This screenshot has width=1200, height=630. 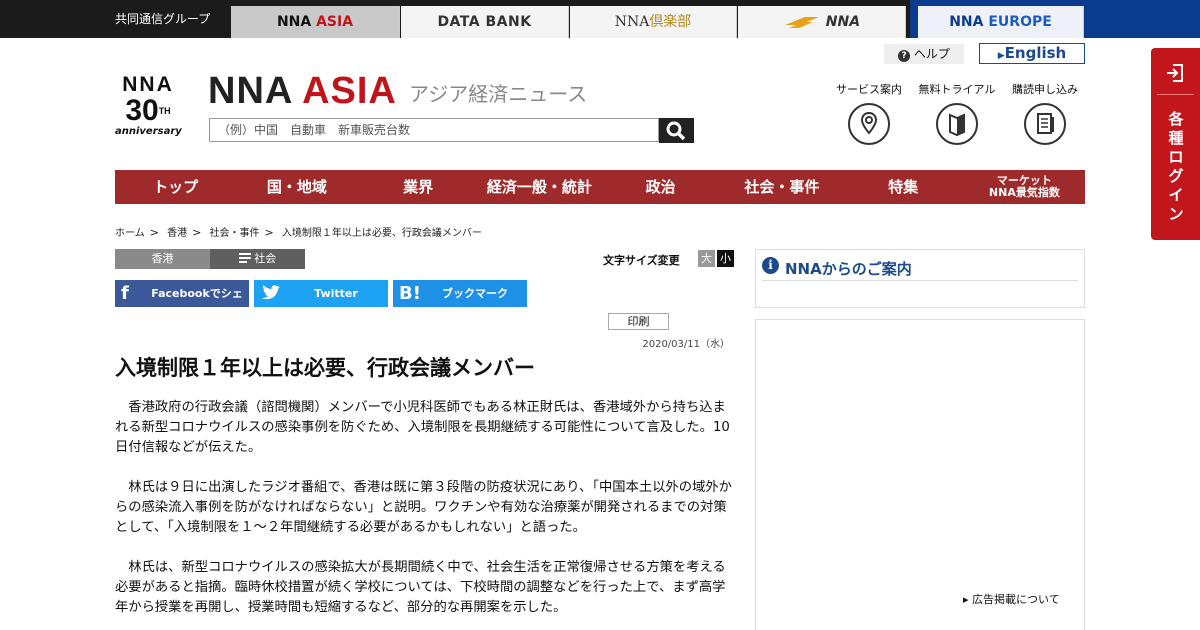 I want to click on facebook-icon: f, so click(x=125, y=293).